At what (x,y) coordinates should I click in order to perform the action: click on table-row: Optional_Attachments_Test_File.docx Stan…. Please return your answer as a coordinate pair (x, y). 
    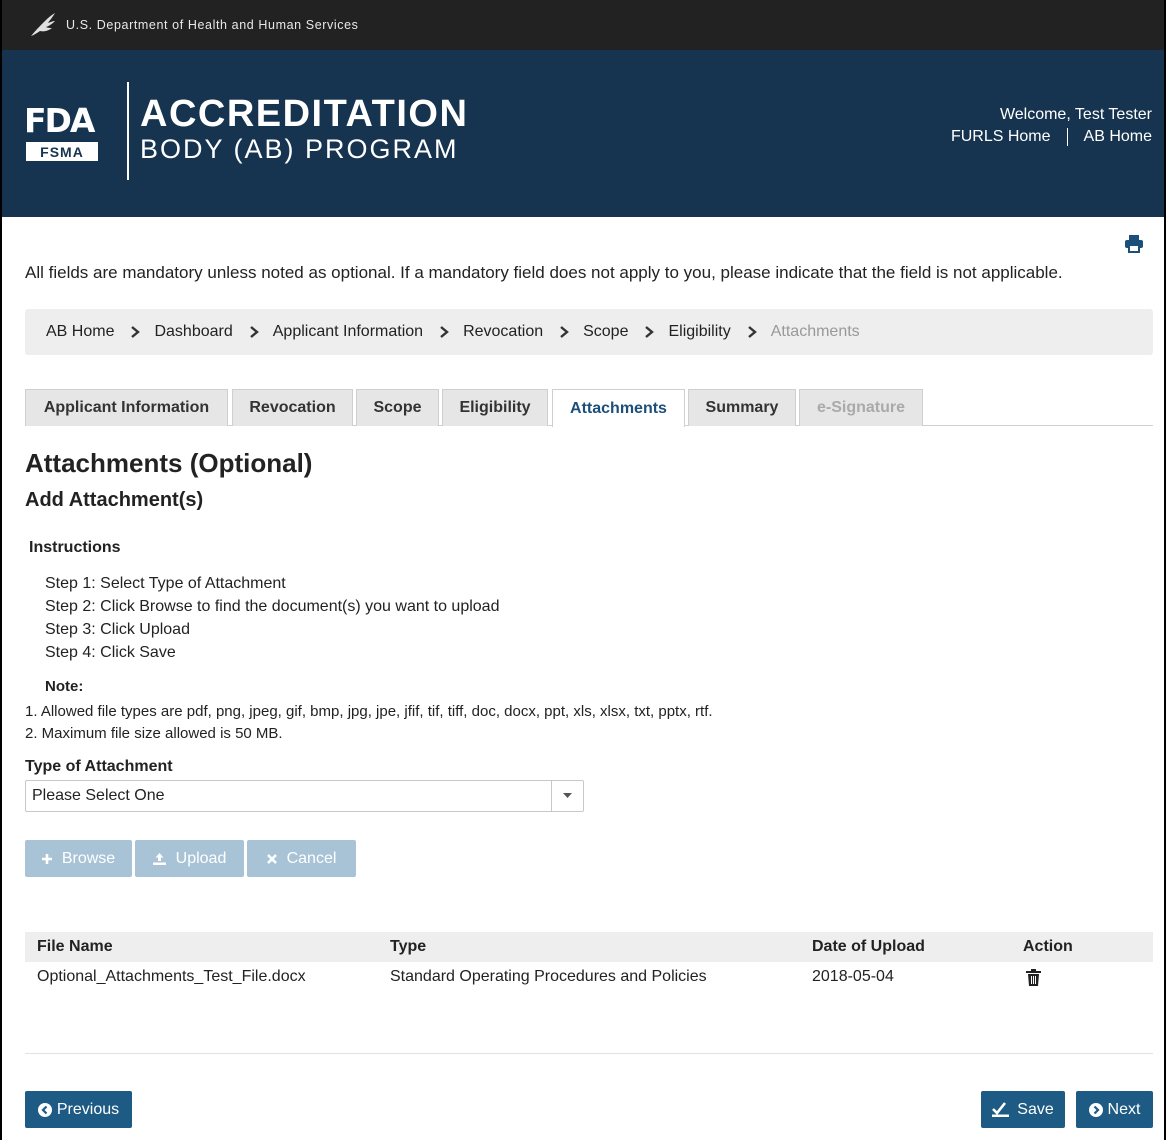
    Looking at the image, I should click on (589, 978).